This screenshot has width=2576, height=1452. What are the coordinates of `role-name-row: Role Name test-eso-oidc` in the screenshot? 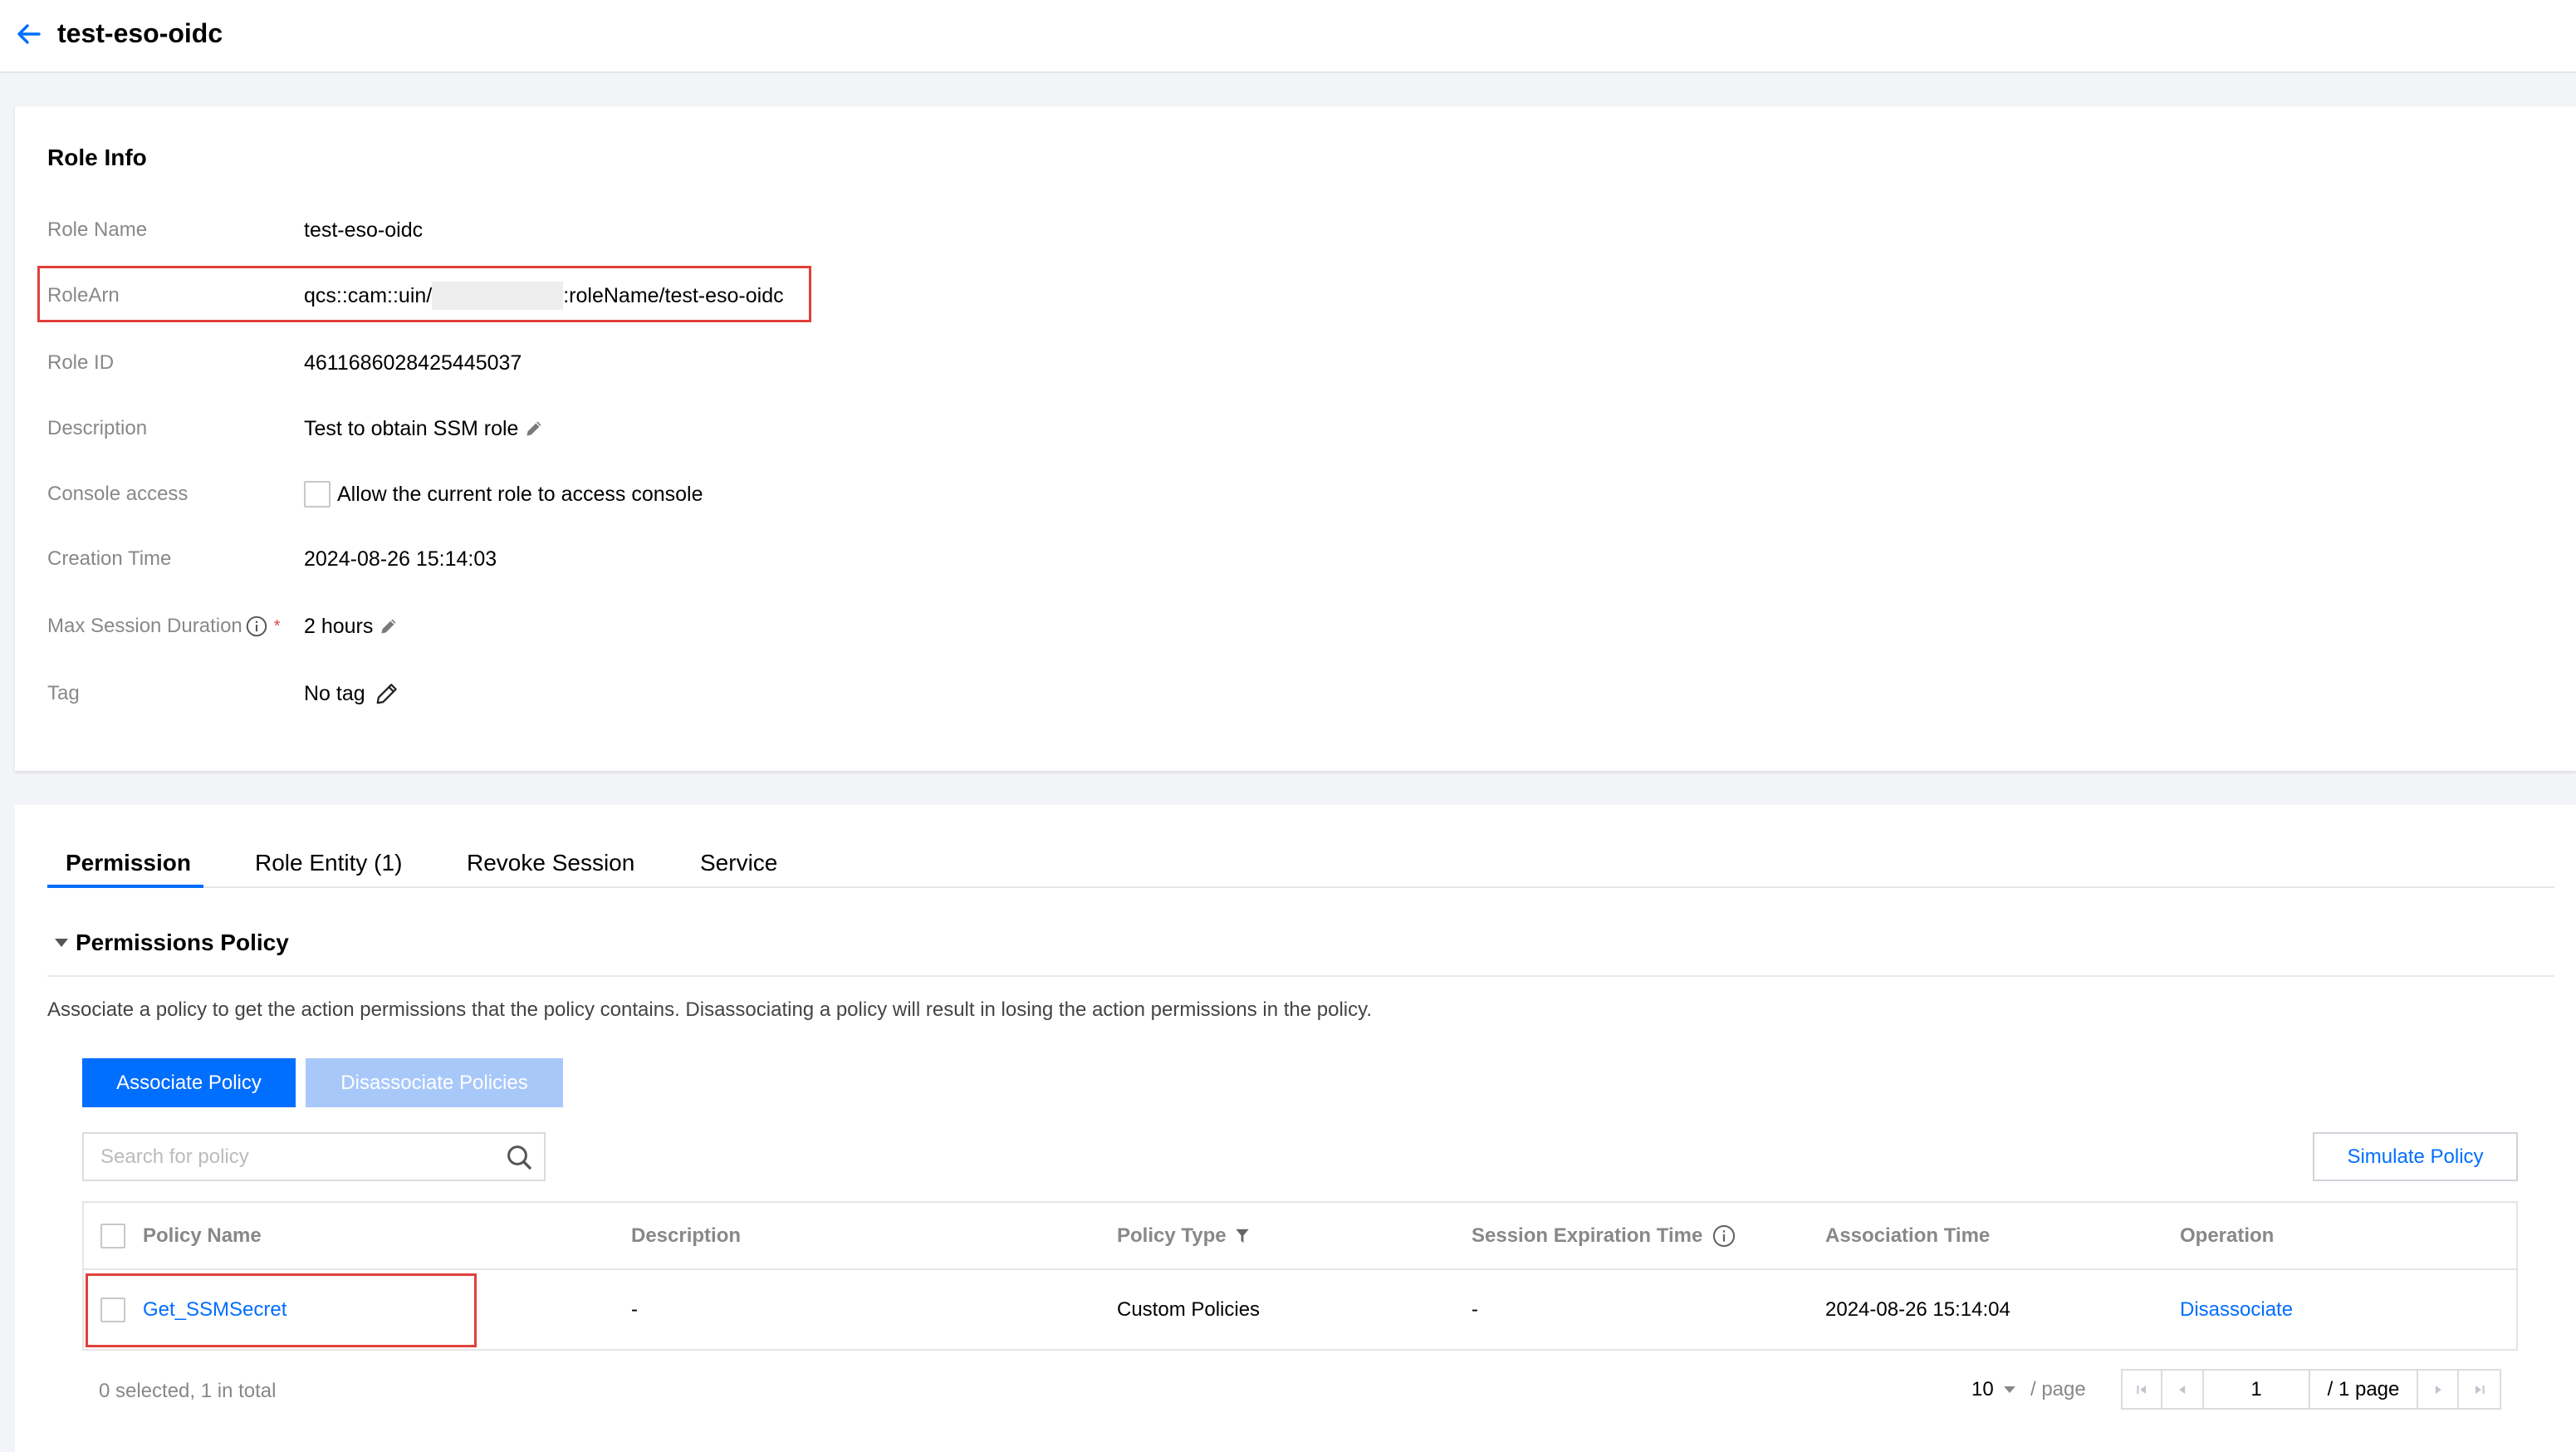 It's located at (235, 230).